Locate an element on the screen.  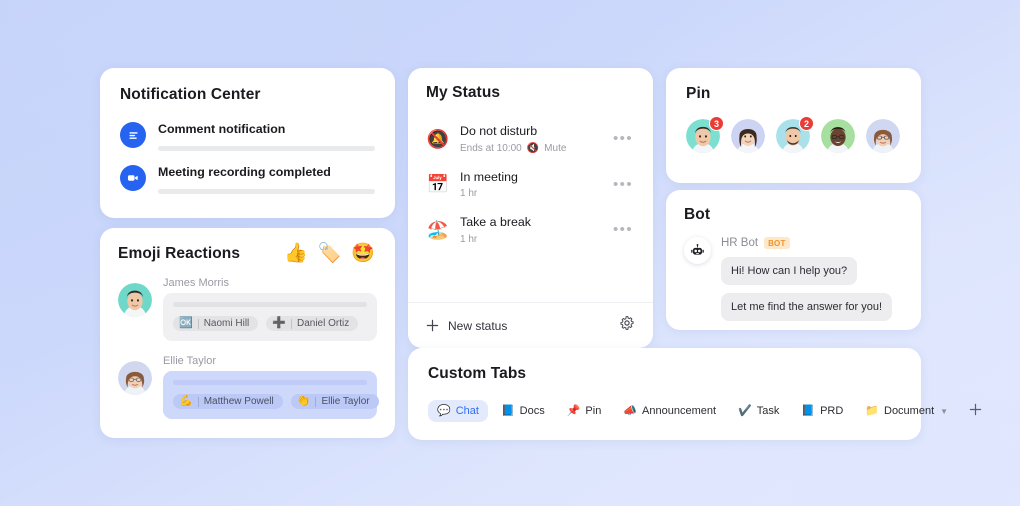
pin-avatar-item: 2 is located at coordinates (795, 134).